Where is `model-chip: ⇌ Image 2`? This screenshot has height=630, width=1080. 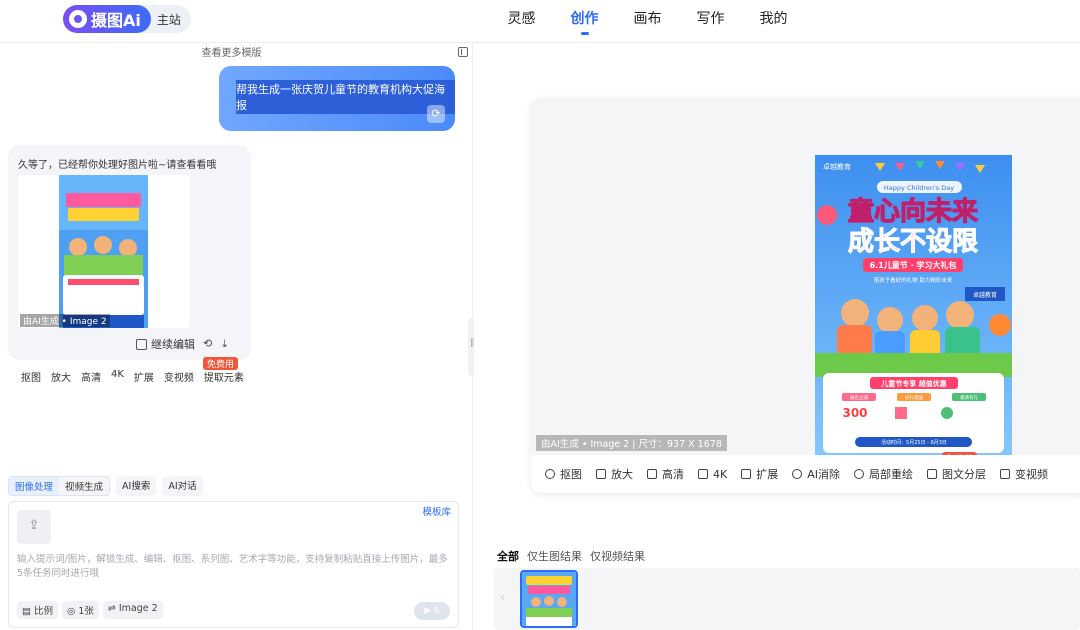 model-chip: ⇌ Image 2 is located at coordinates (132, 610).